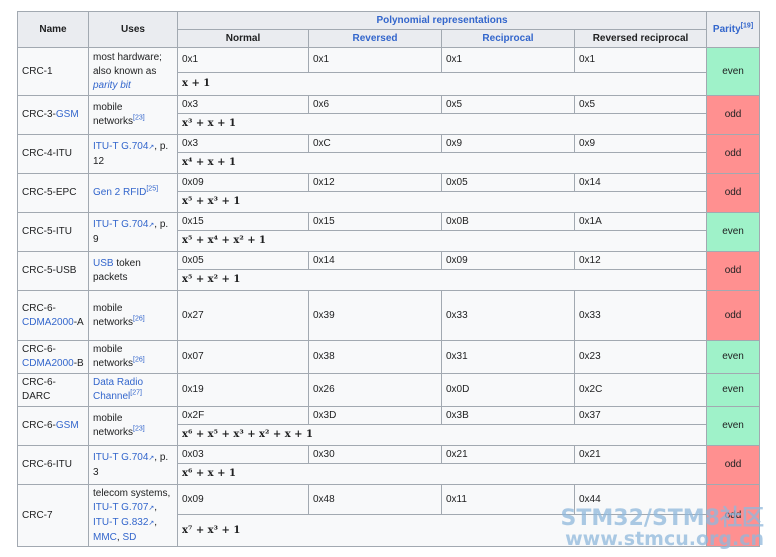 This screenshot has height=557, width=776. Describe the element at coordinates (442, 20) in the screenshot. I see `header-polynomial-representations: Polynomial representations` at that location.